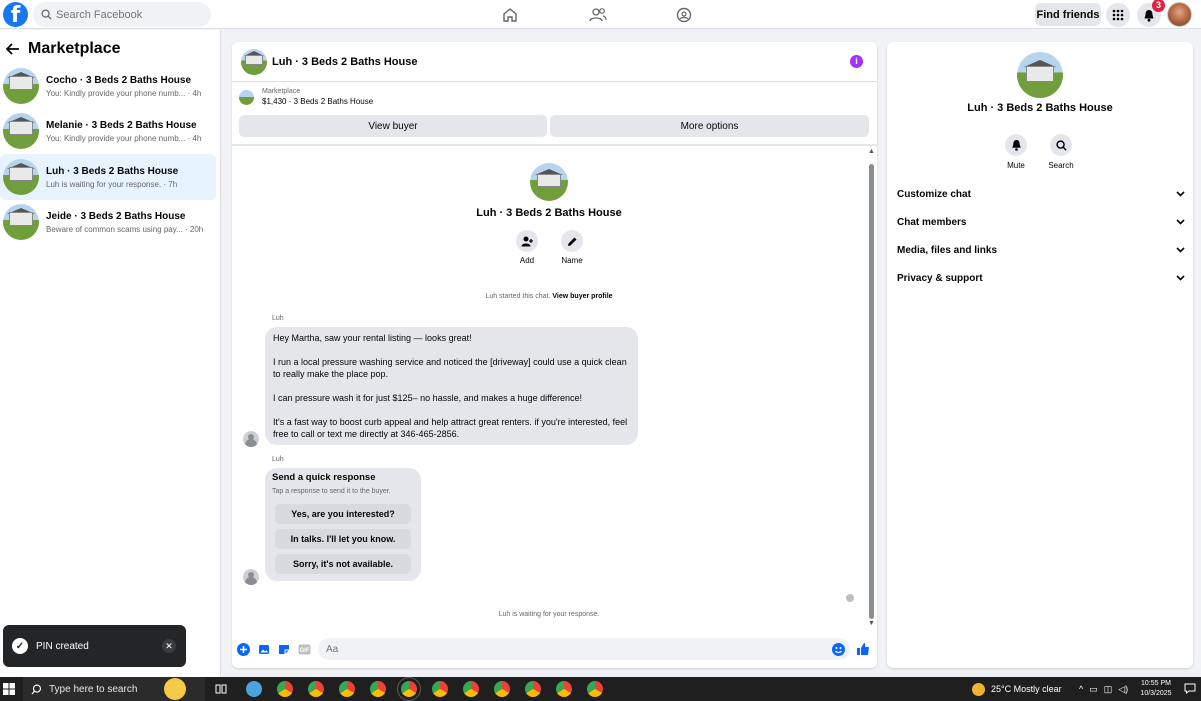  I want to click on weather-widget: 25°C Mostly clear, so click(1017, 689).